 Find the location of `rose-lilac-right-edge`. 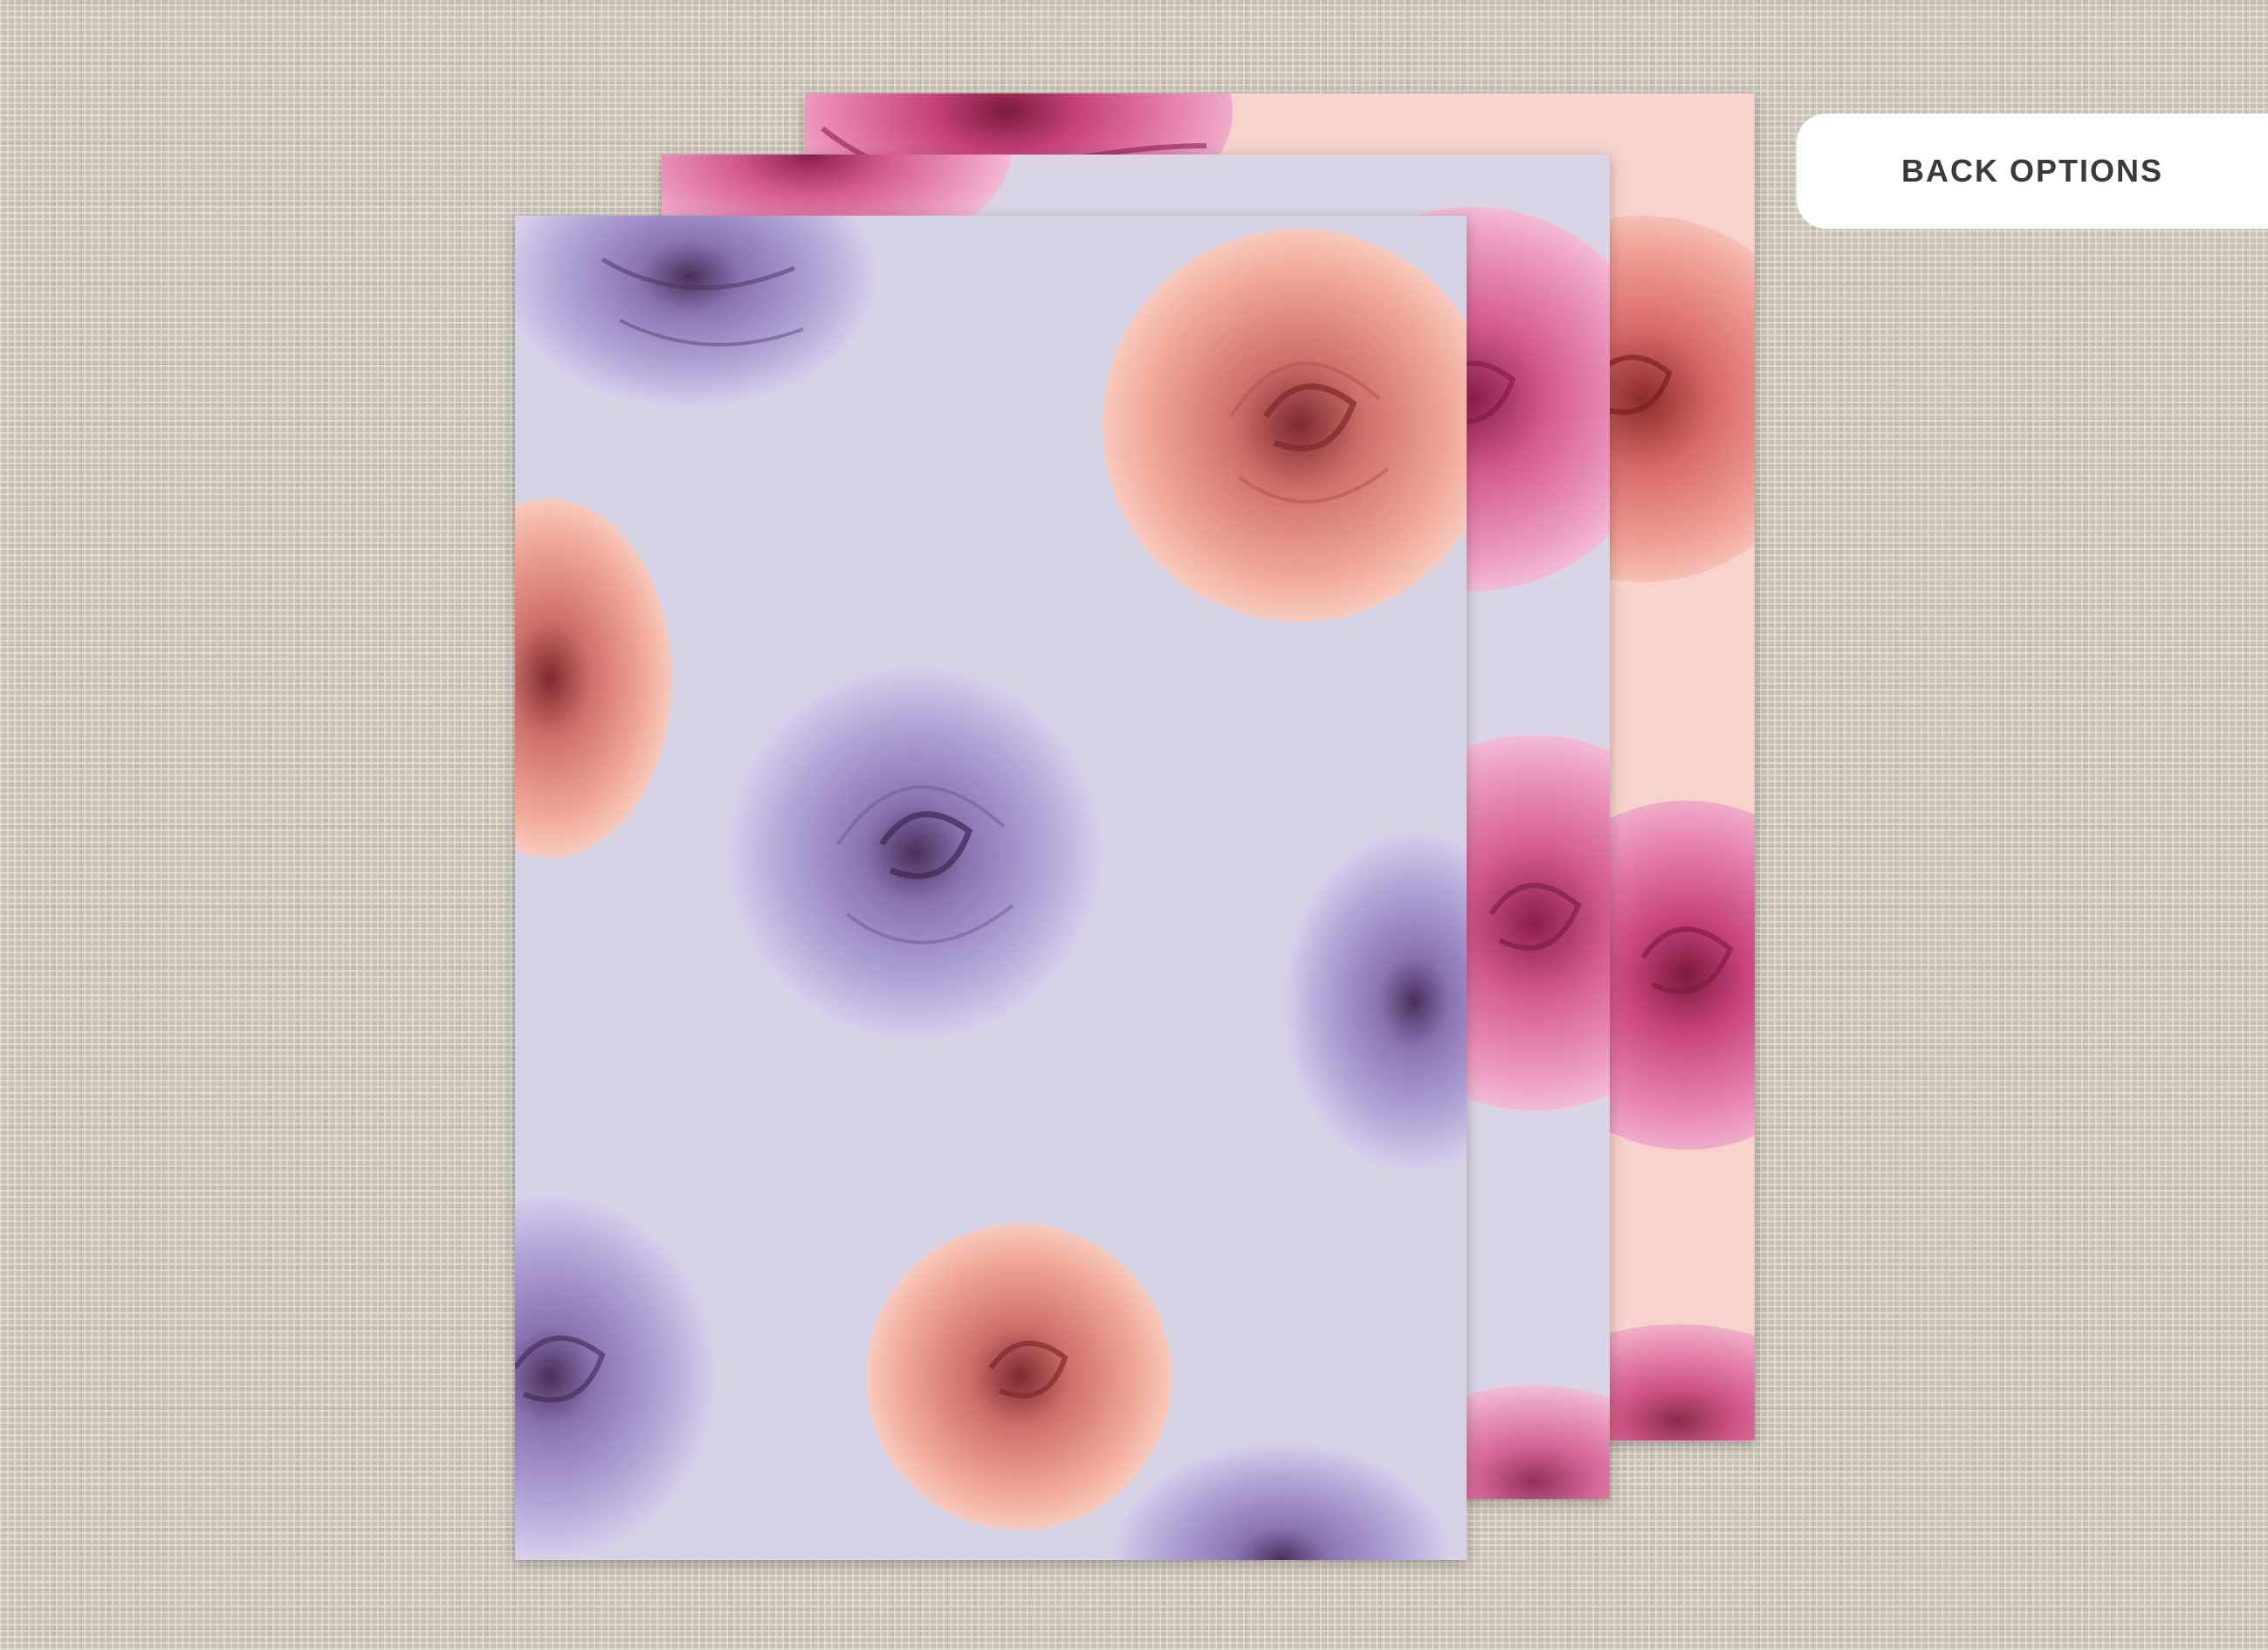

rose-lilac-right-edge is located at coordinates (1375, 1002).